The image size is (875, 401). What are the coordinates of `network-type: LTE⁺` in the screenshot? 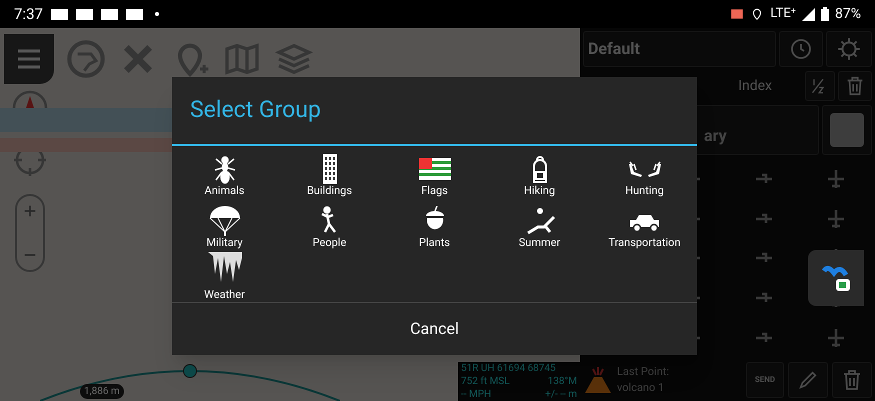 It's located at (783, 14).